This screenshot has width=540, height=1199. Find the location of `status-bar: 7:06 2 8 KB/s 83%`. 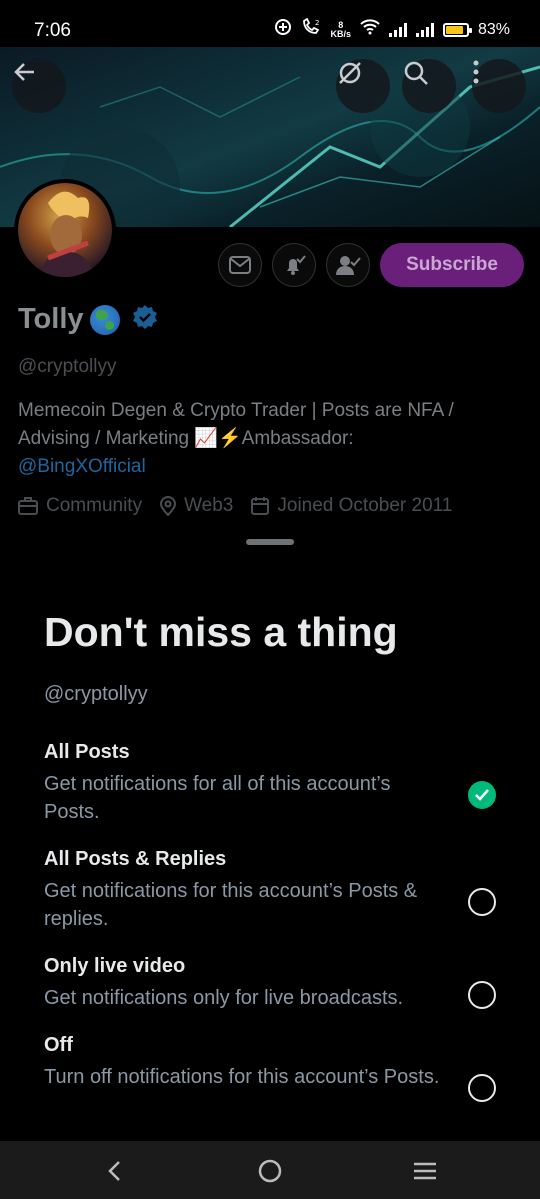

status-bar: 7:06 2 8 KB/s 83% is located at coordinates (270, 26).